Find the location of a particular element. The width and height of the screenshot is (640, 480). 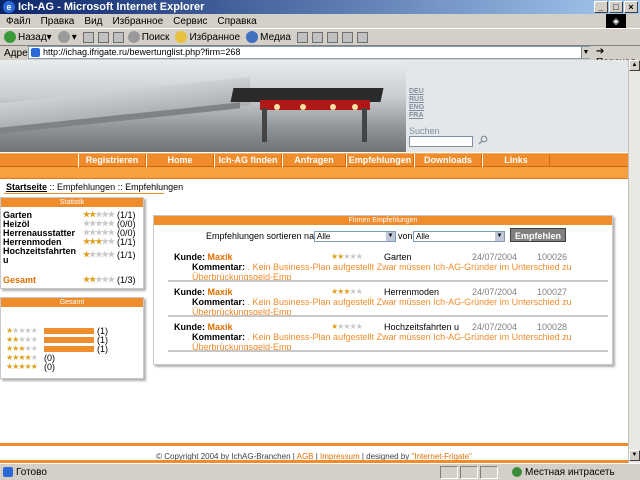

scroll-up-icon: ▲ is located at coordinates (634, 65).